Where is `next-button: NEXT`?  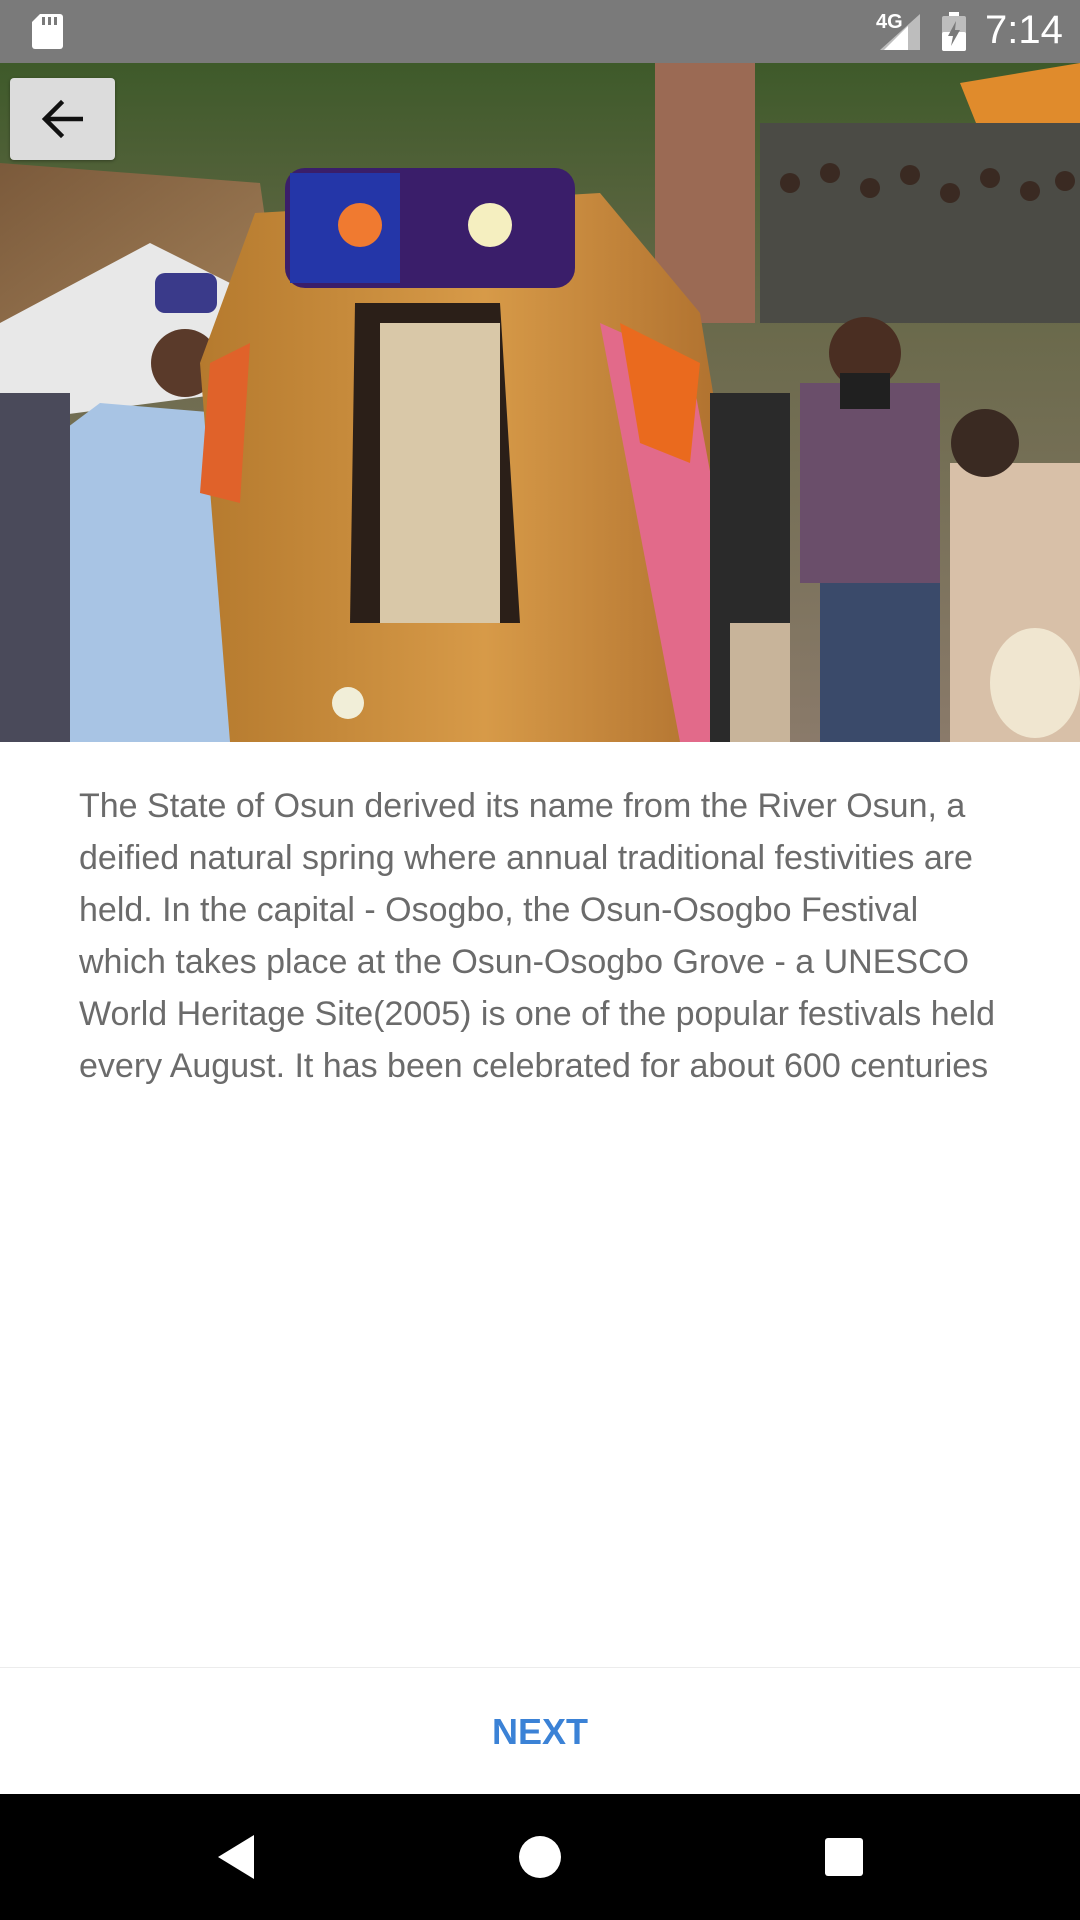 next-button: NEXT is located at coordinates (540, 1732).